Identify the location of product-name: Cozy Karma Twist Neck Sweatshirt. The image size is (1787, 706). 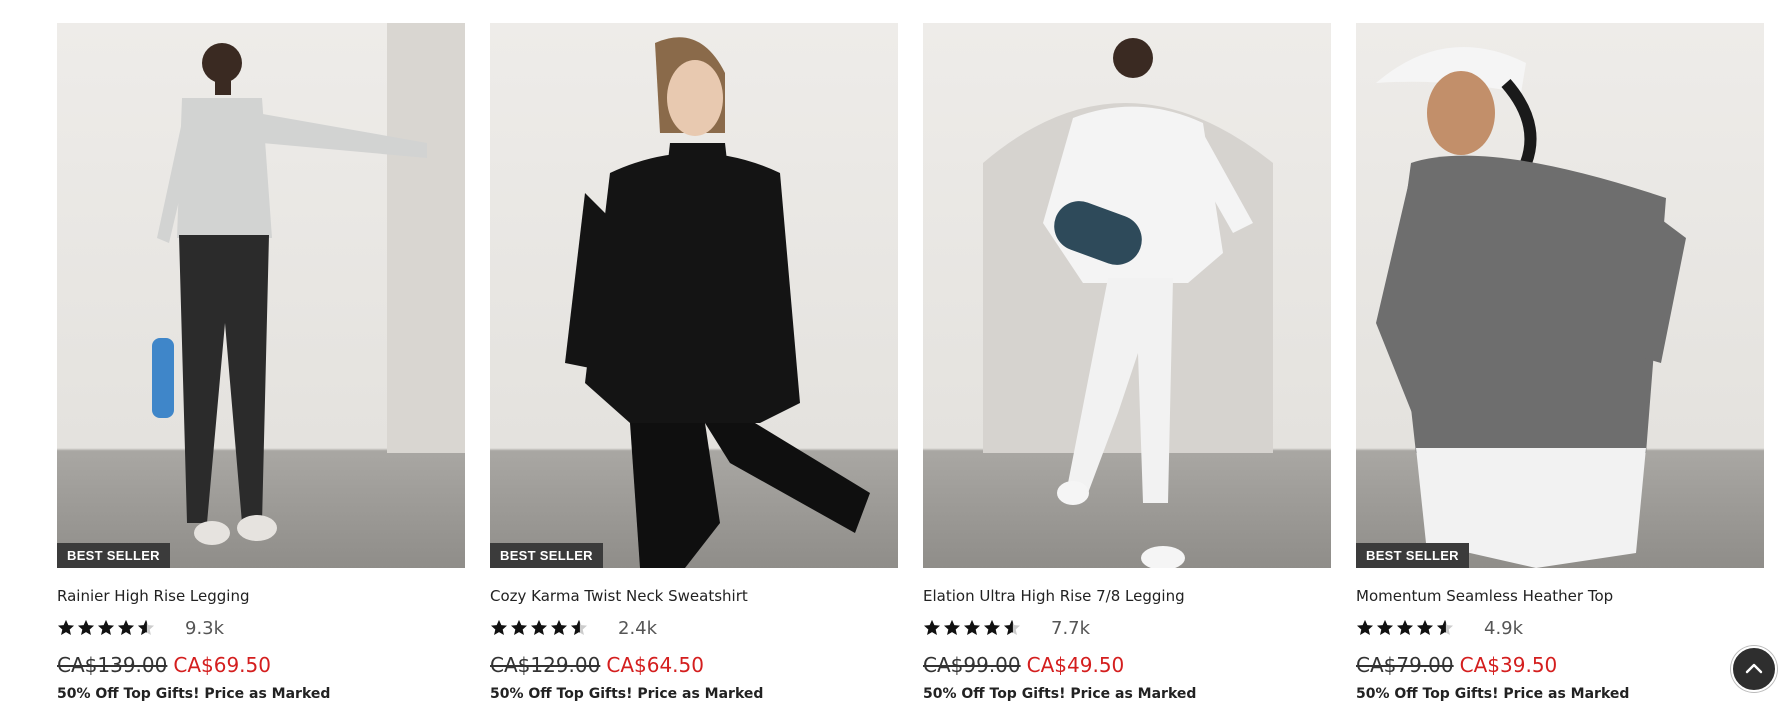
(694, 596).